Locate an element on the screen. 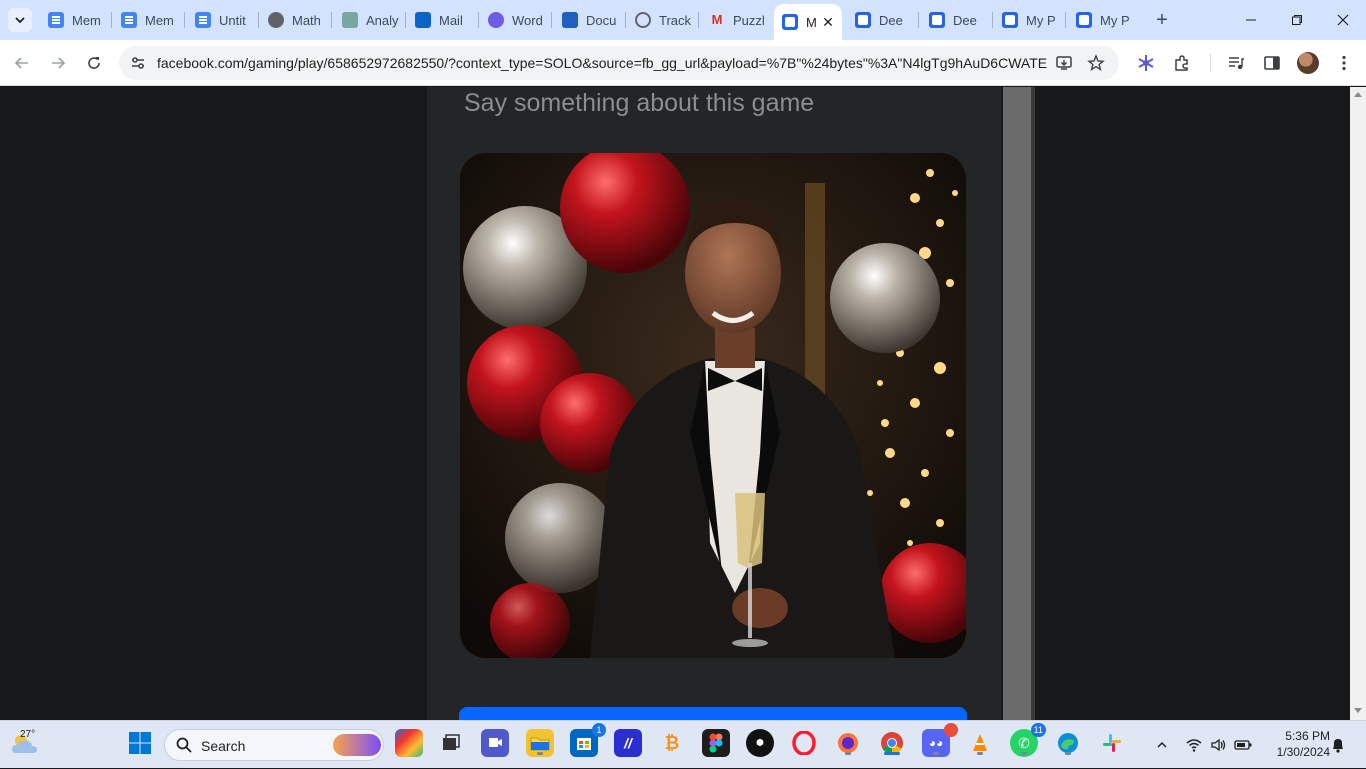 This screenshot has height=769, width=1366. google-docs-icon is located at coordinates (129, 20).